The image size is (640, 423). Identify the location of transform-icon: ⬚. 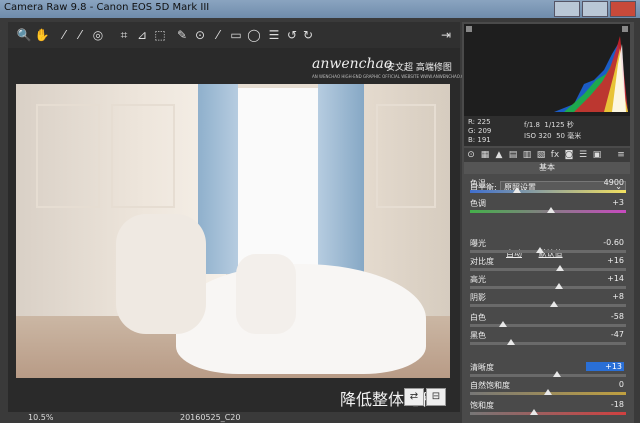
(160, 35).